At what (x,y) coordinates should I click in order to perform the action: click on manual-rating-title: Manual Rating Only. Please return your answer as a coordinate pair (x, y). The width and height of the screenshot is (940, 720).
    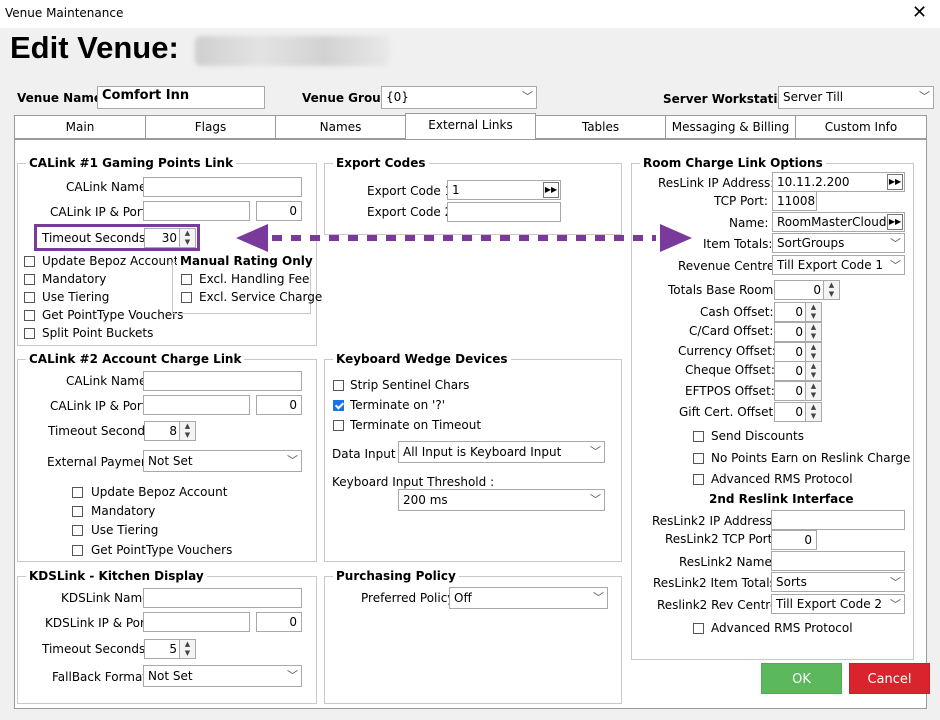
    Looking at the image, I should click on (246, 261).